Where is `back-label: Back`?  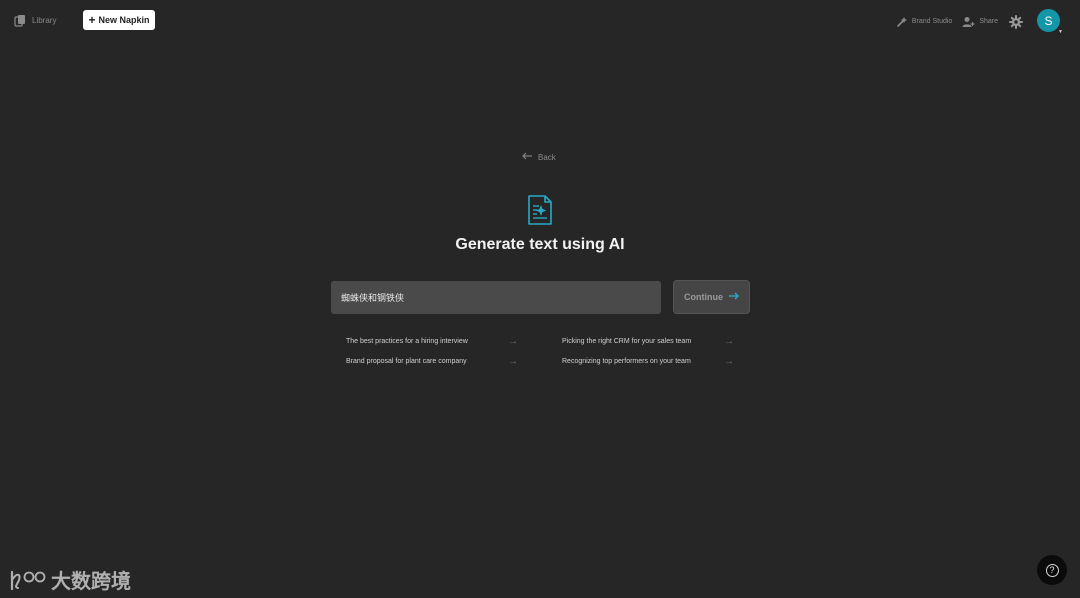 back-label: Back is located at coordinates (547, 157).